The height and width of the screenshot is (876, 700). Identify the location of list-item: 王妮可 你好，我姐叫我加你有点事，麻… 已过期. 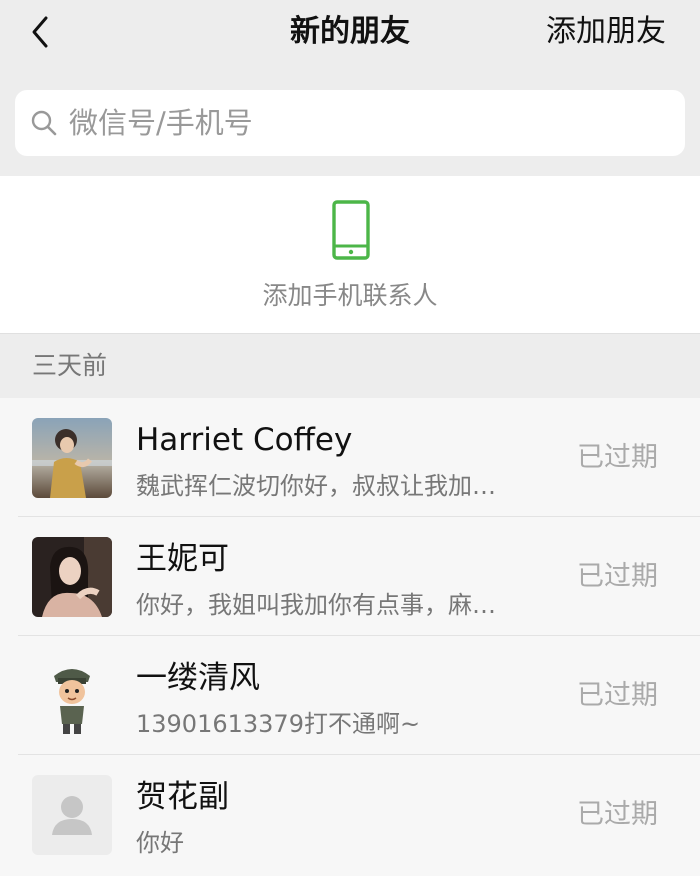
(350, 576).